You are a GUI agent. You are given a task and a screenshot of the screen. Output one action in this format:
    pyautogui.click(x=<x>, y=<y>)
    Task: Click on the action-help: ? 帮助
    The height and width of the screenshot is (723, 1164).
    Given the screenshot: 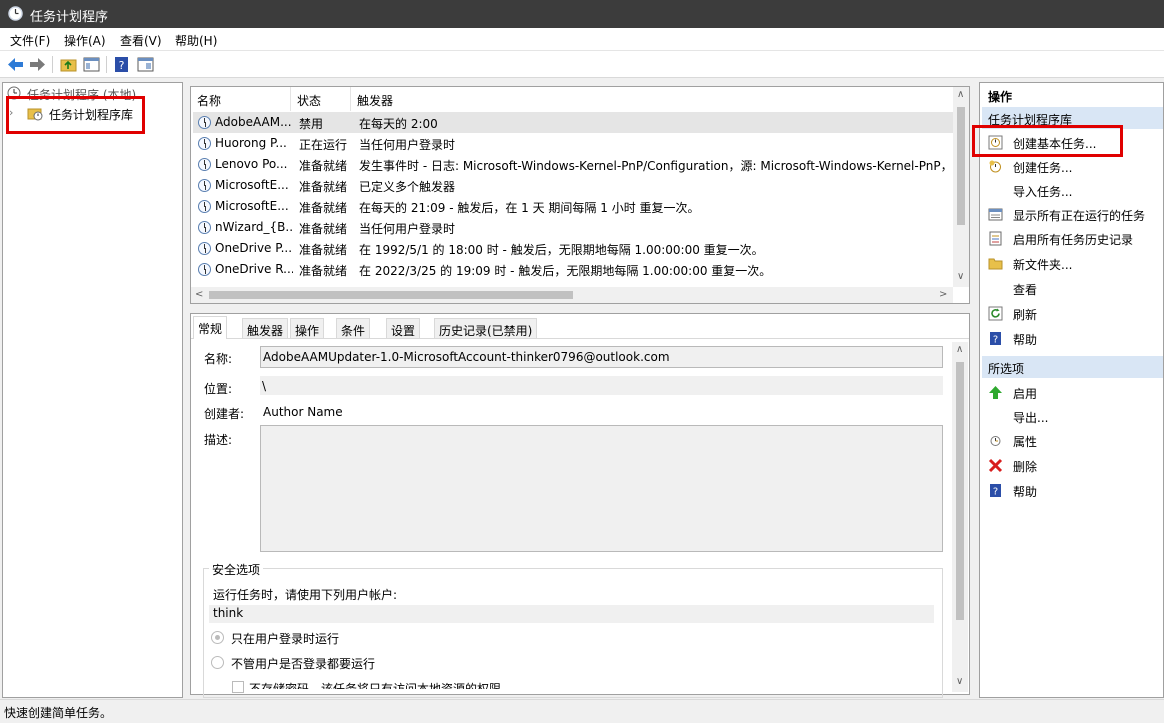 What is the action you would take?
    pyautogui.click(x=1072, y=338)
    